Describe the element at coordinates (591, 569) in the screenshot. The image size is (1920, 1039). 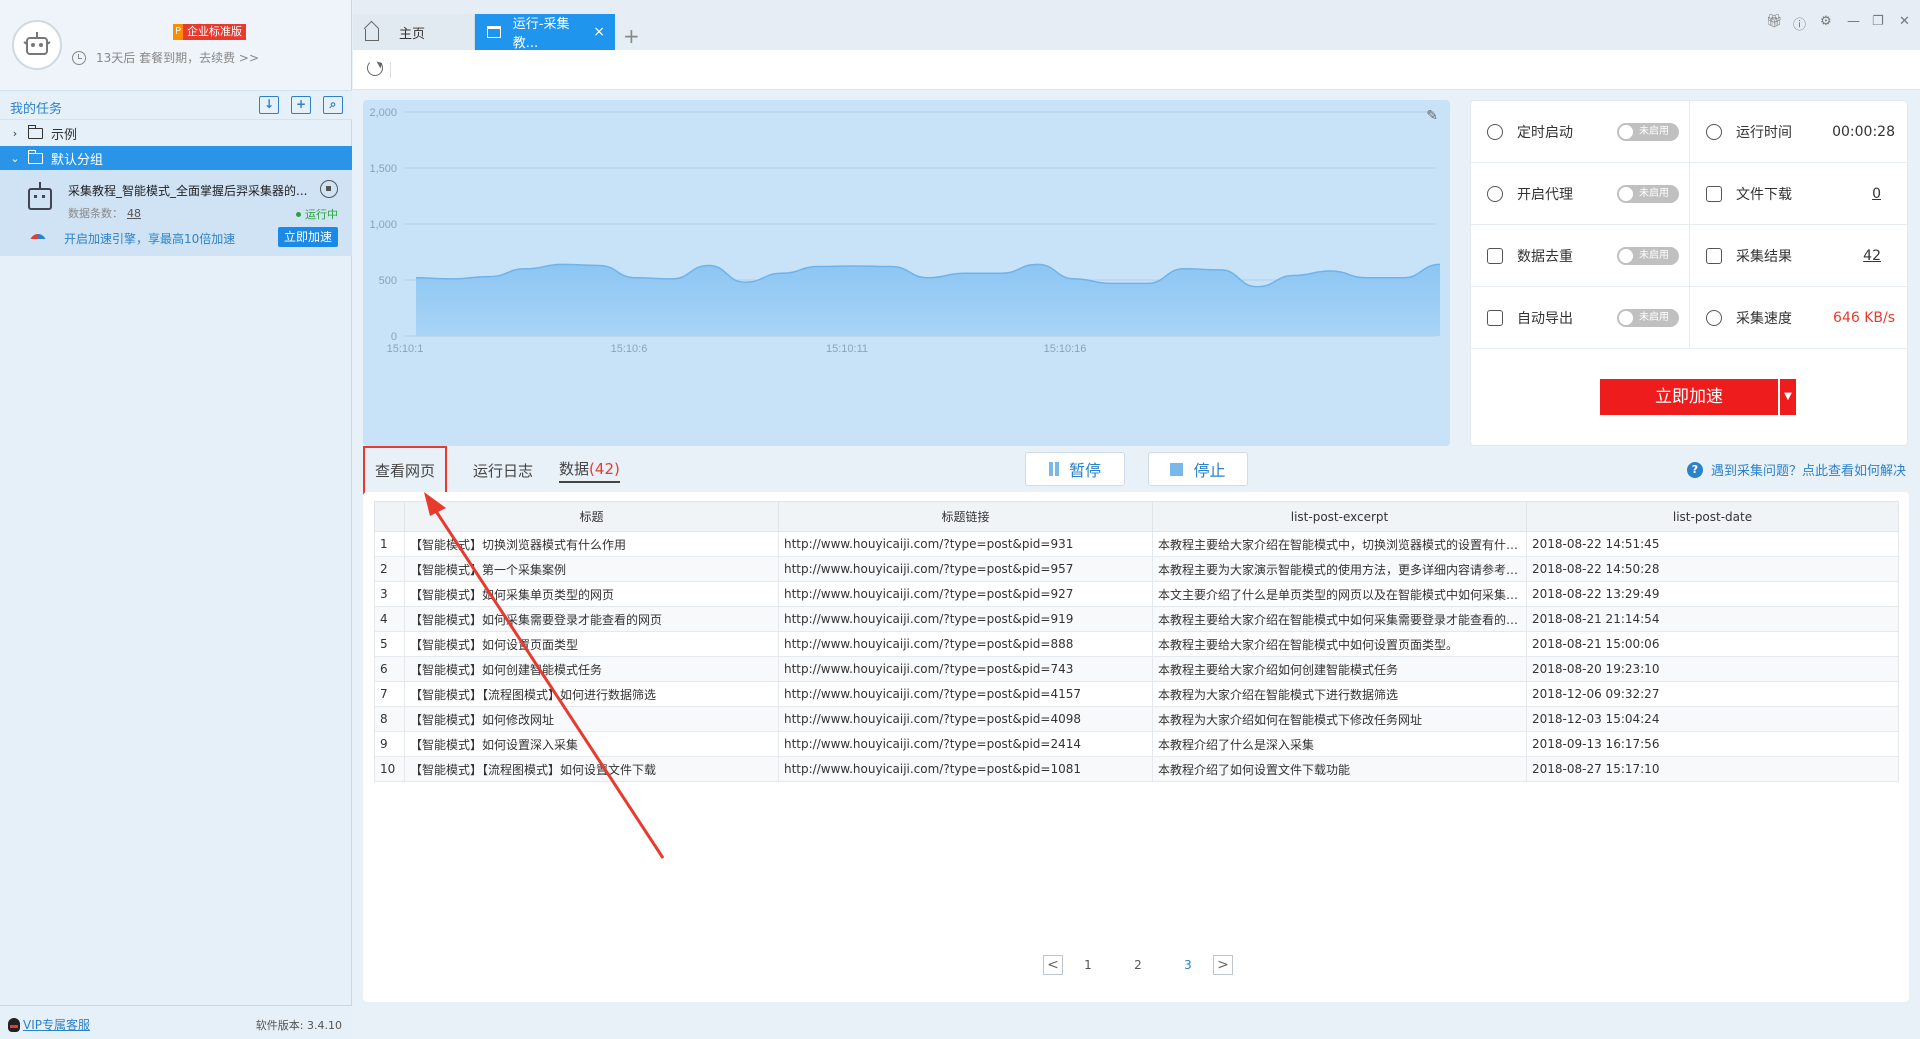
I see `table-cell: 【智能模式】第一个采集案例` at that location.